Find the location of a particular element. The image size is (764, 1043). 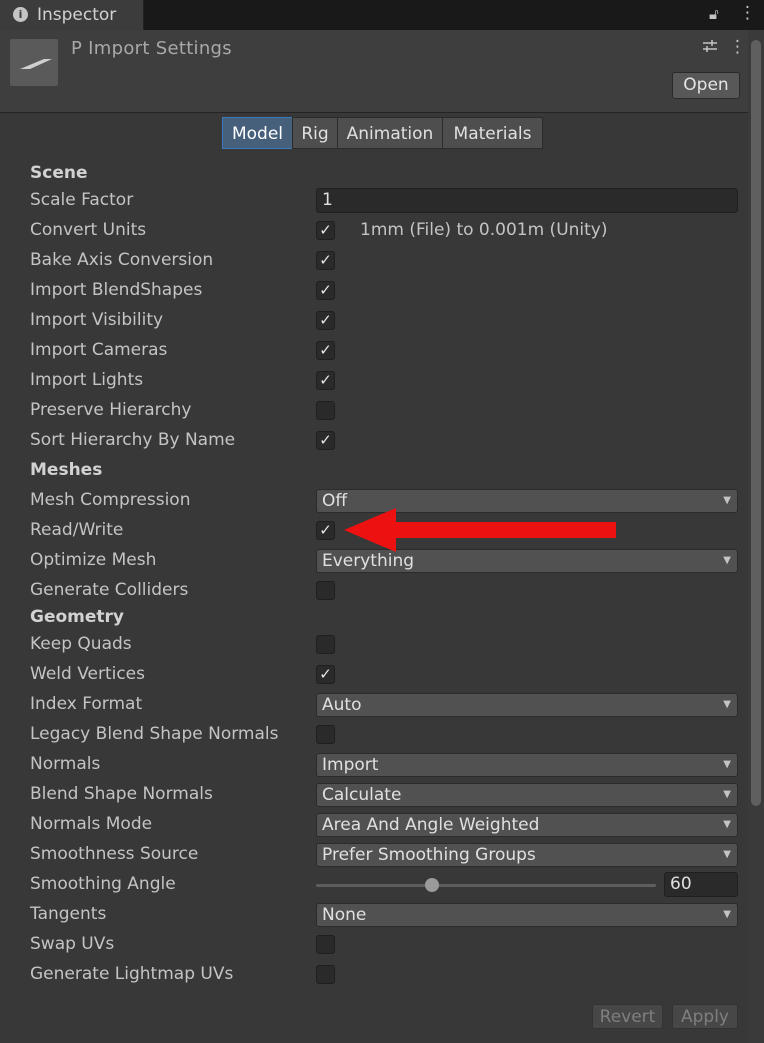

normals-mode-value: Area And Angle Weighted is located at coordinates (431, 825).